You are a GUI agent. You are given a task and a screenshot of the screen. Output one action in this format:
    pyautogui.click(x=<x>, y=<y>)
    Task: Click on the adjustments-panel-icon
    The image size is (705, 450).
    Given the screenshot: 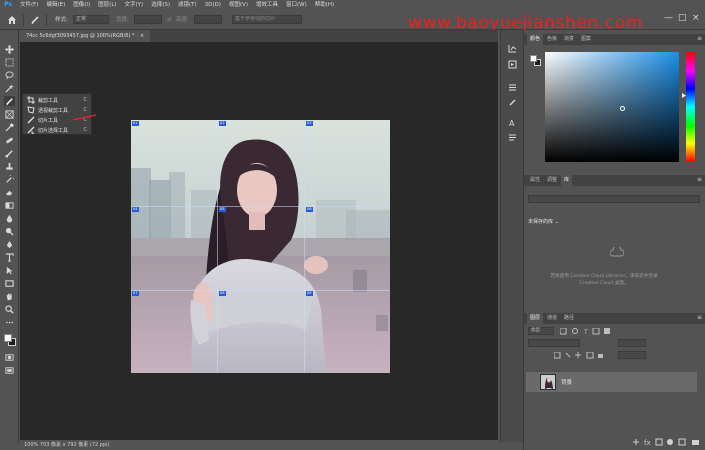 What is the action you would take?
    pyautogui.click(x=512, y=87)
    